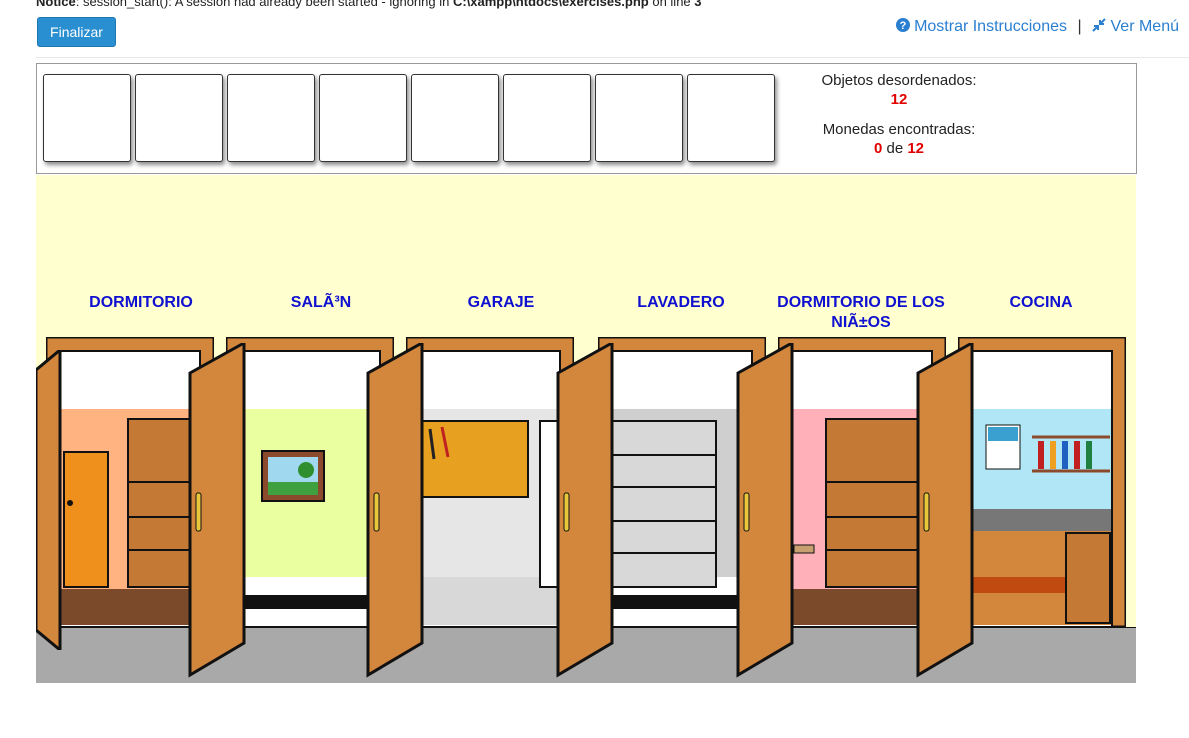 The height and width of the screenshot is (738, 1189). I want to click on coins-of-word: de, so click(895, 148).